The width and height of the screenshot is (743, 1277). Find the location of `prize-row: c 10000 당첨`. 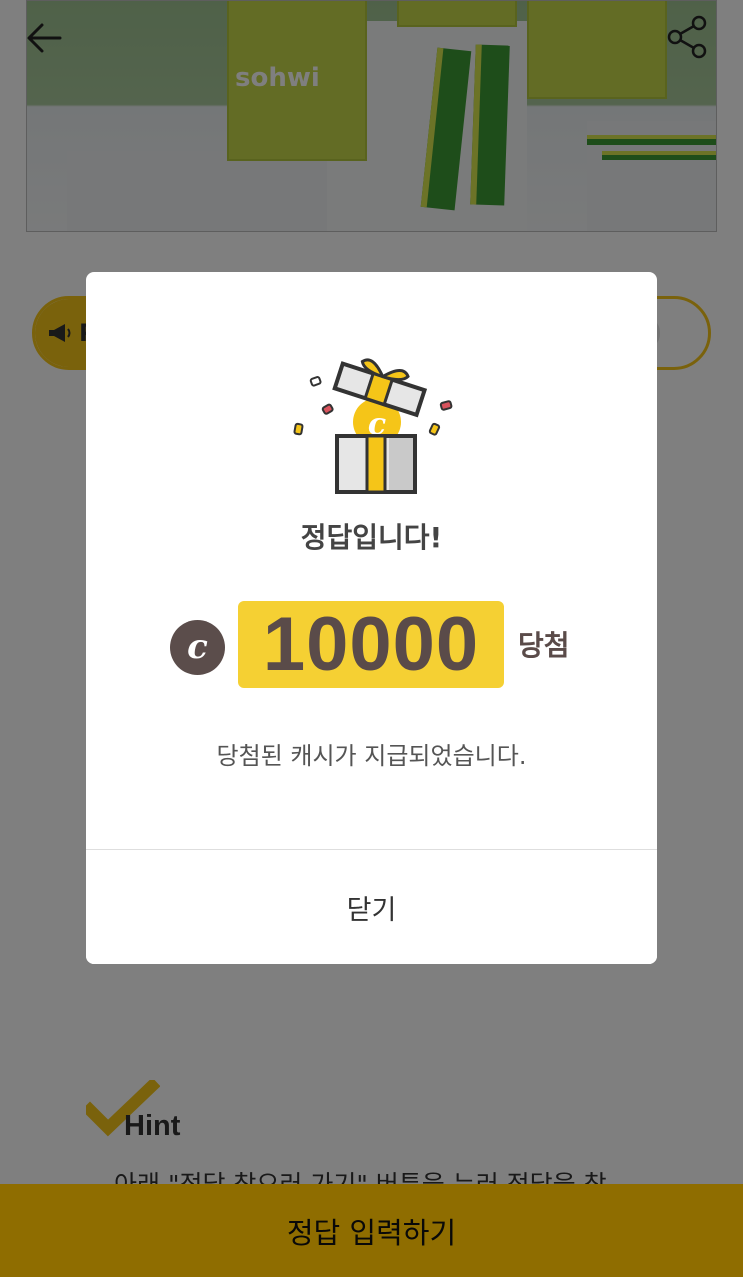

prize-row: c 10000 당첨 is located at coordinates (371, 645).